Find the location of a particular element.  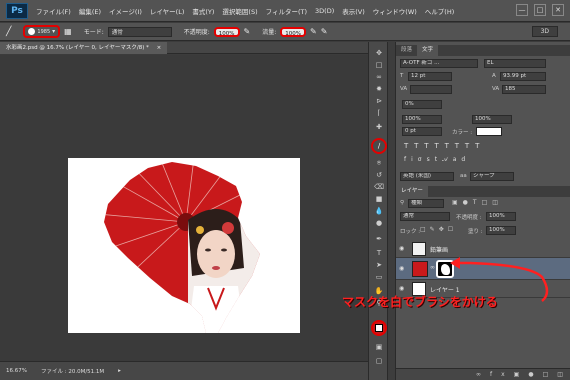

language-select: 英語 (米国) is located at coordinates (427, 176).